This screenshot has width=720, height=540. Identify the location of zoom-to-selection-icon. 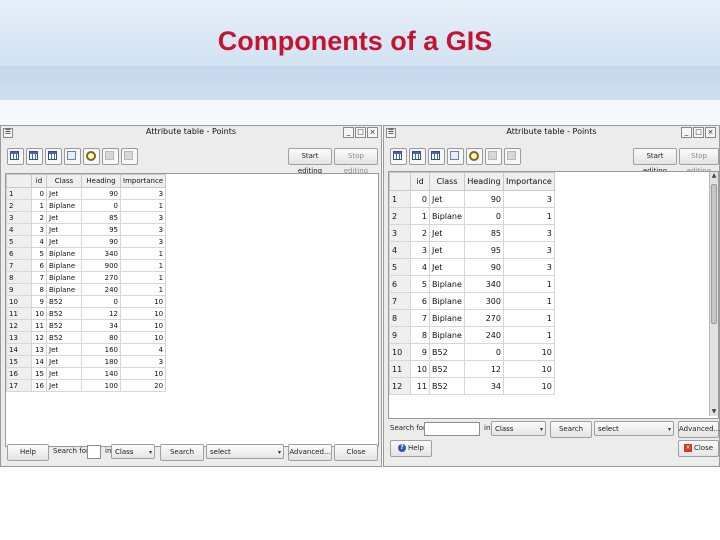
(474, 156).